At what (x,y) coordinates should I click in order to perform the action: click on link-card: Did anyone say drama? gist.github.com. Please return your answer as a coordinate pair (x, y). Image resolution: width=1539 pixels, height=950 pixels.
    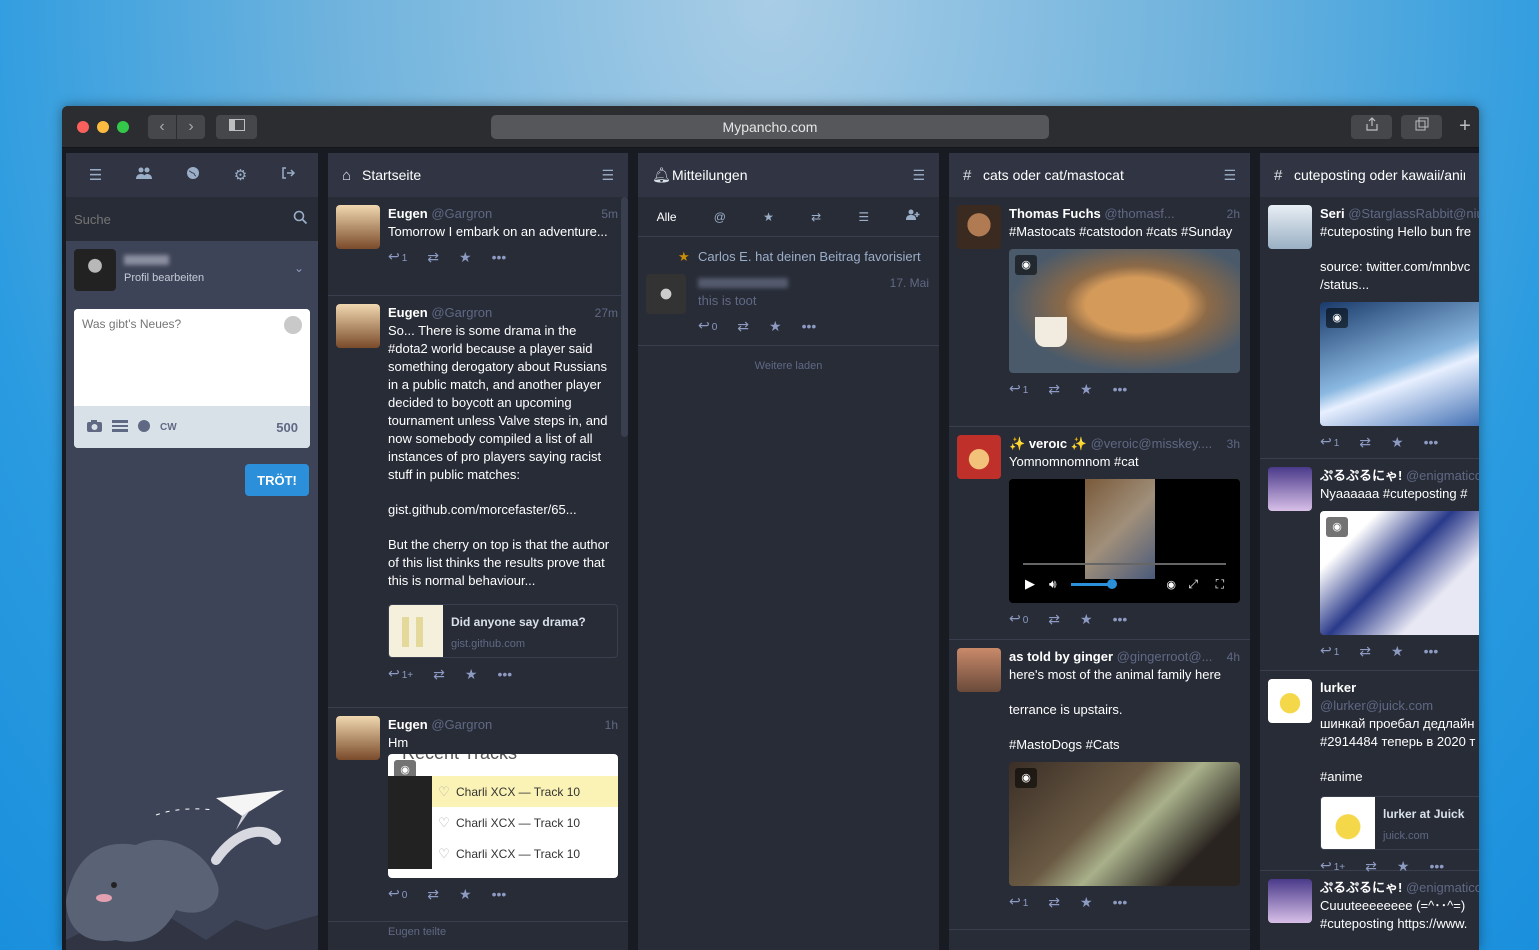
    Looking at the image, I should click on (503, 631).